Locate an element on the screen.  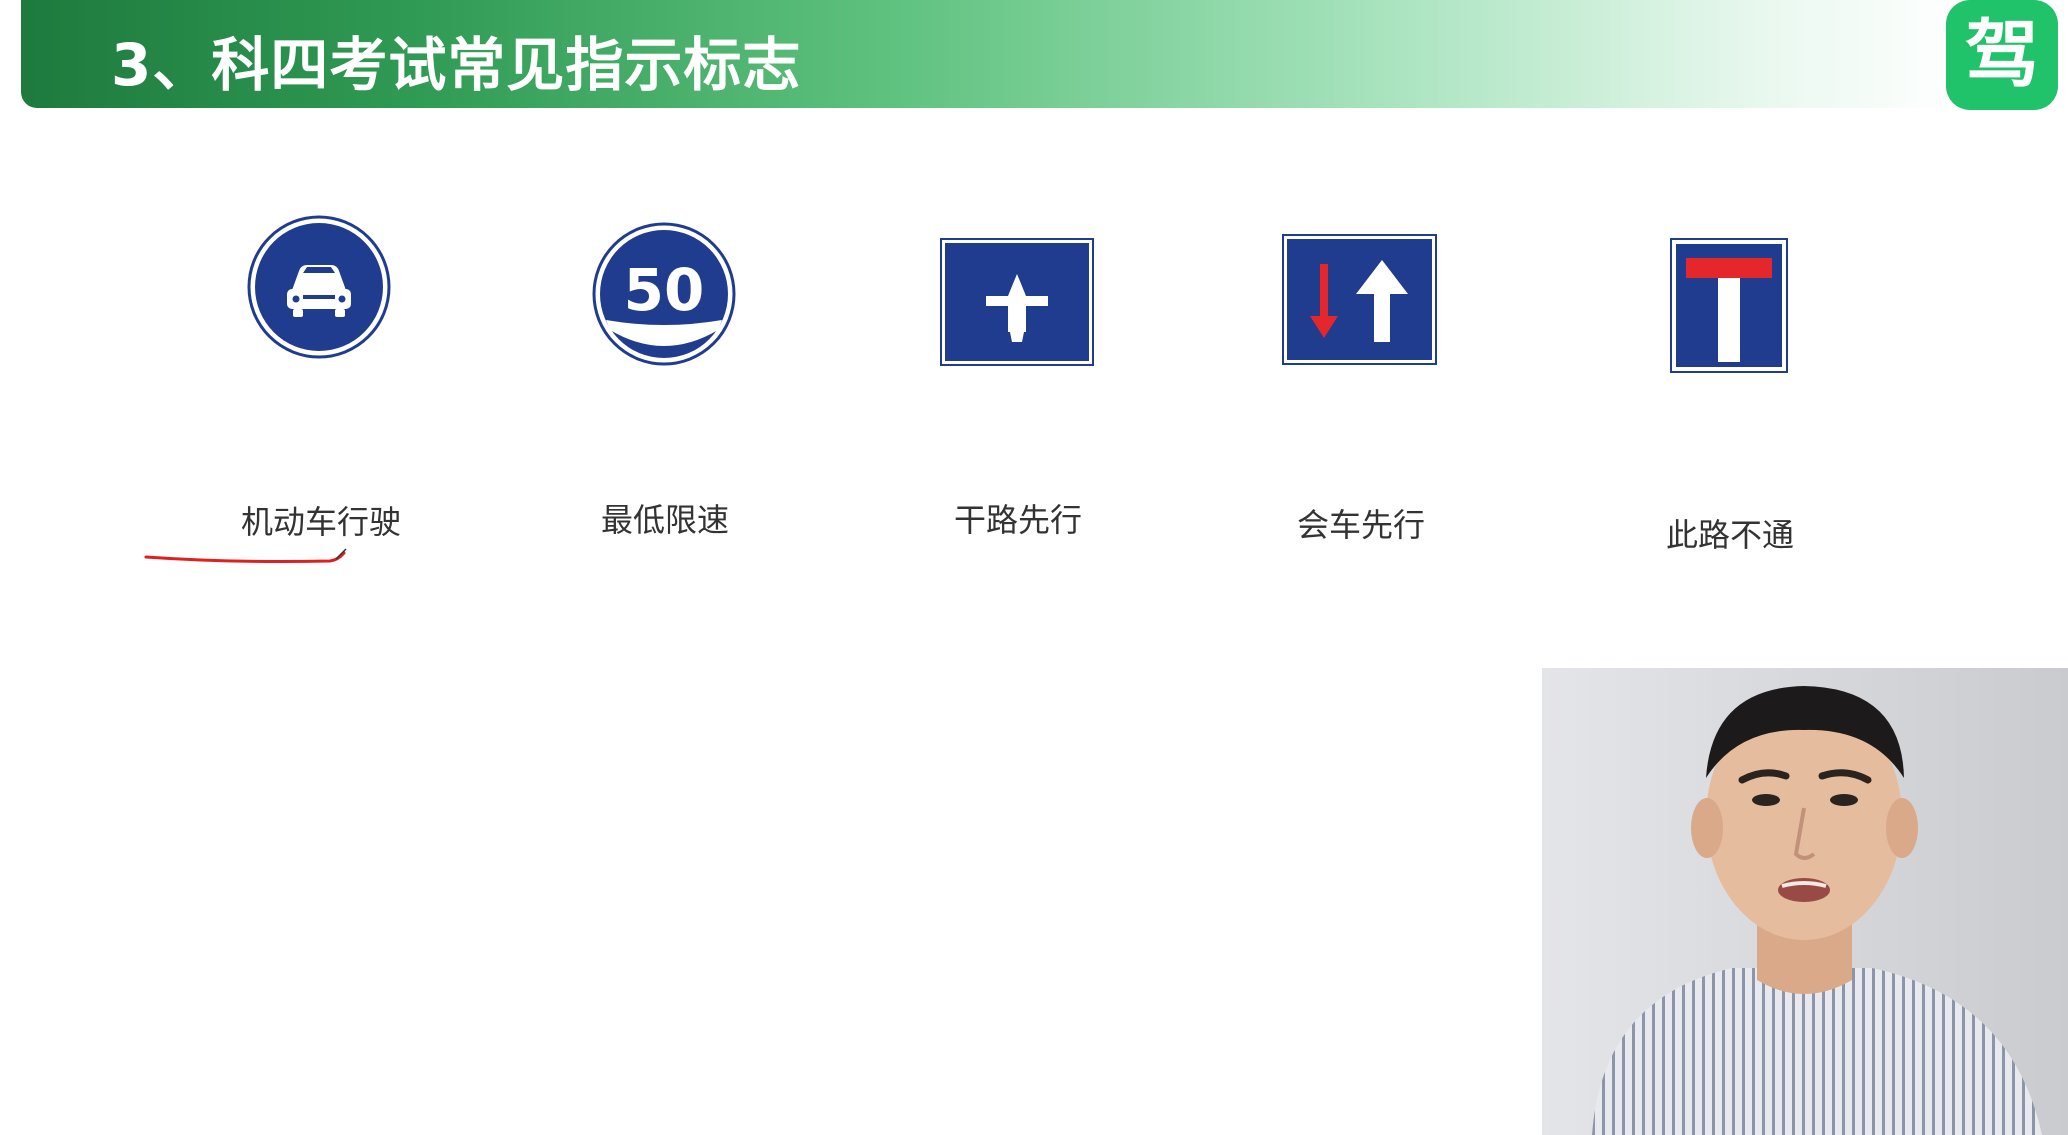
header-bar: 3、科四考试常见指示标志 is located at coordinates (990, 54).